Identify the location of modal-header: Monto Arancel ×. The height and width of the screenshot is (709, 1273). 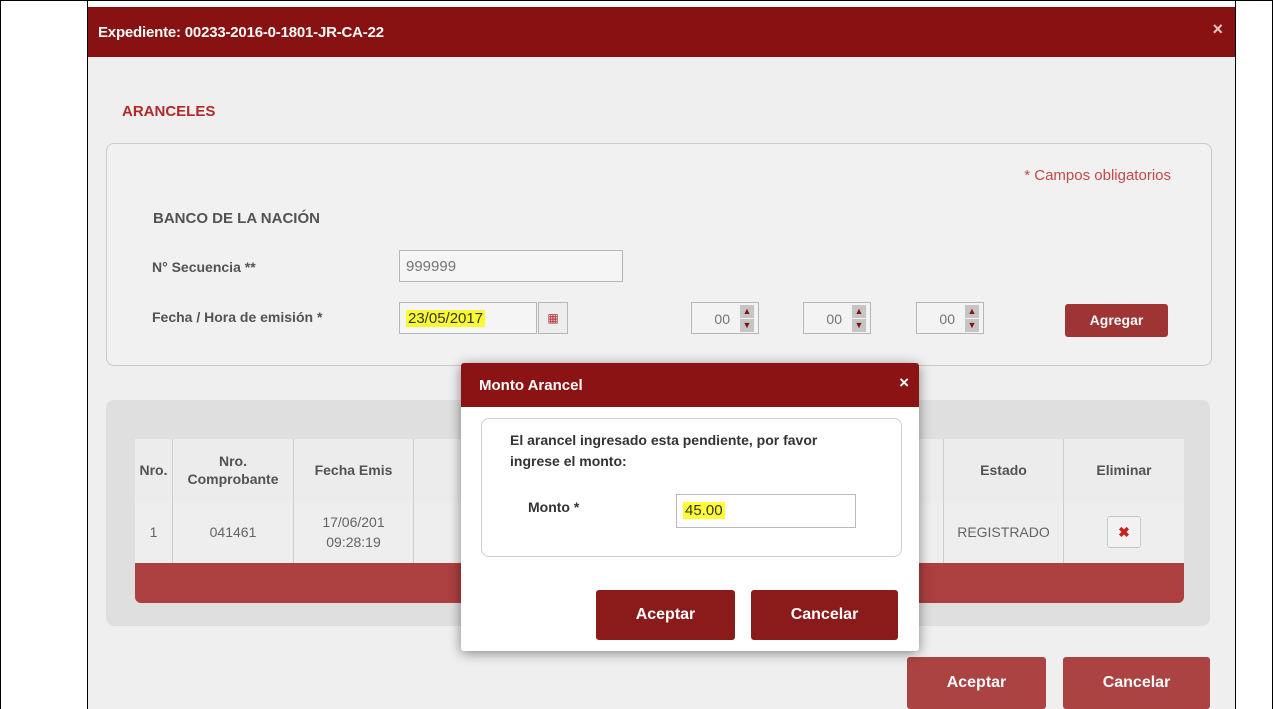
(690, 385).